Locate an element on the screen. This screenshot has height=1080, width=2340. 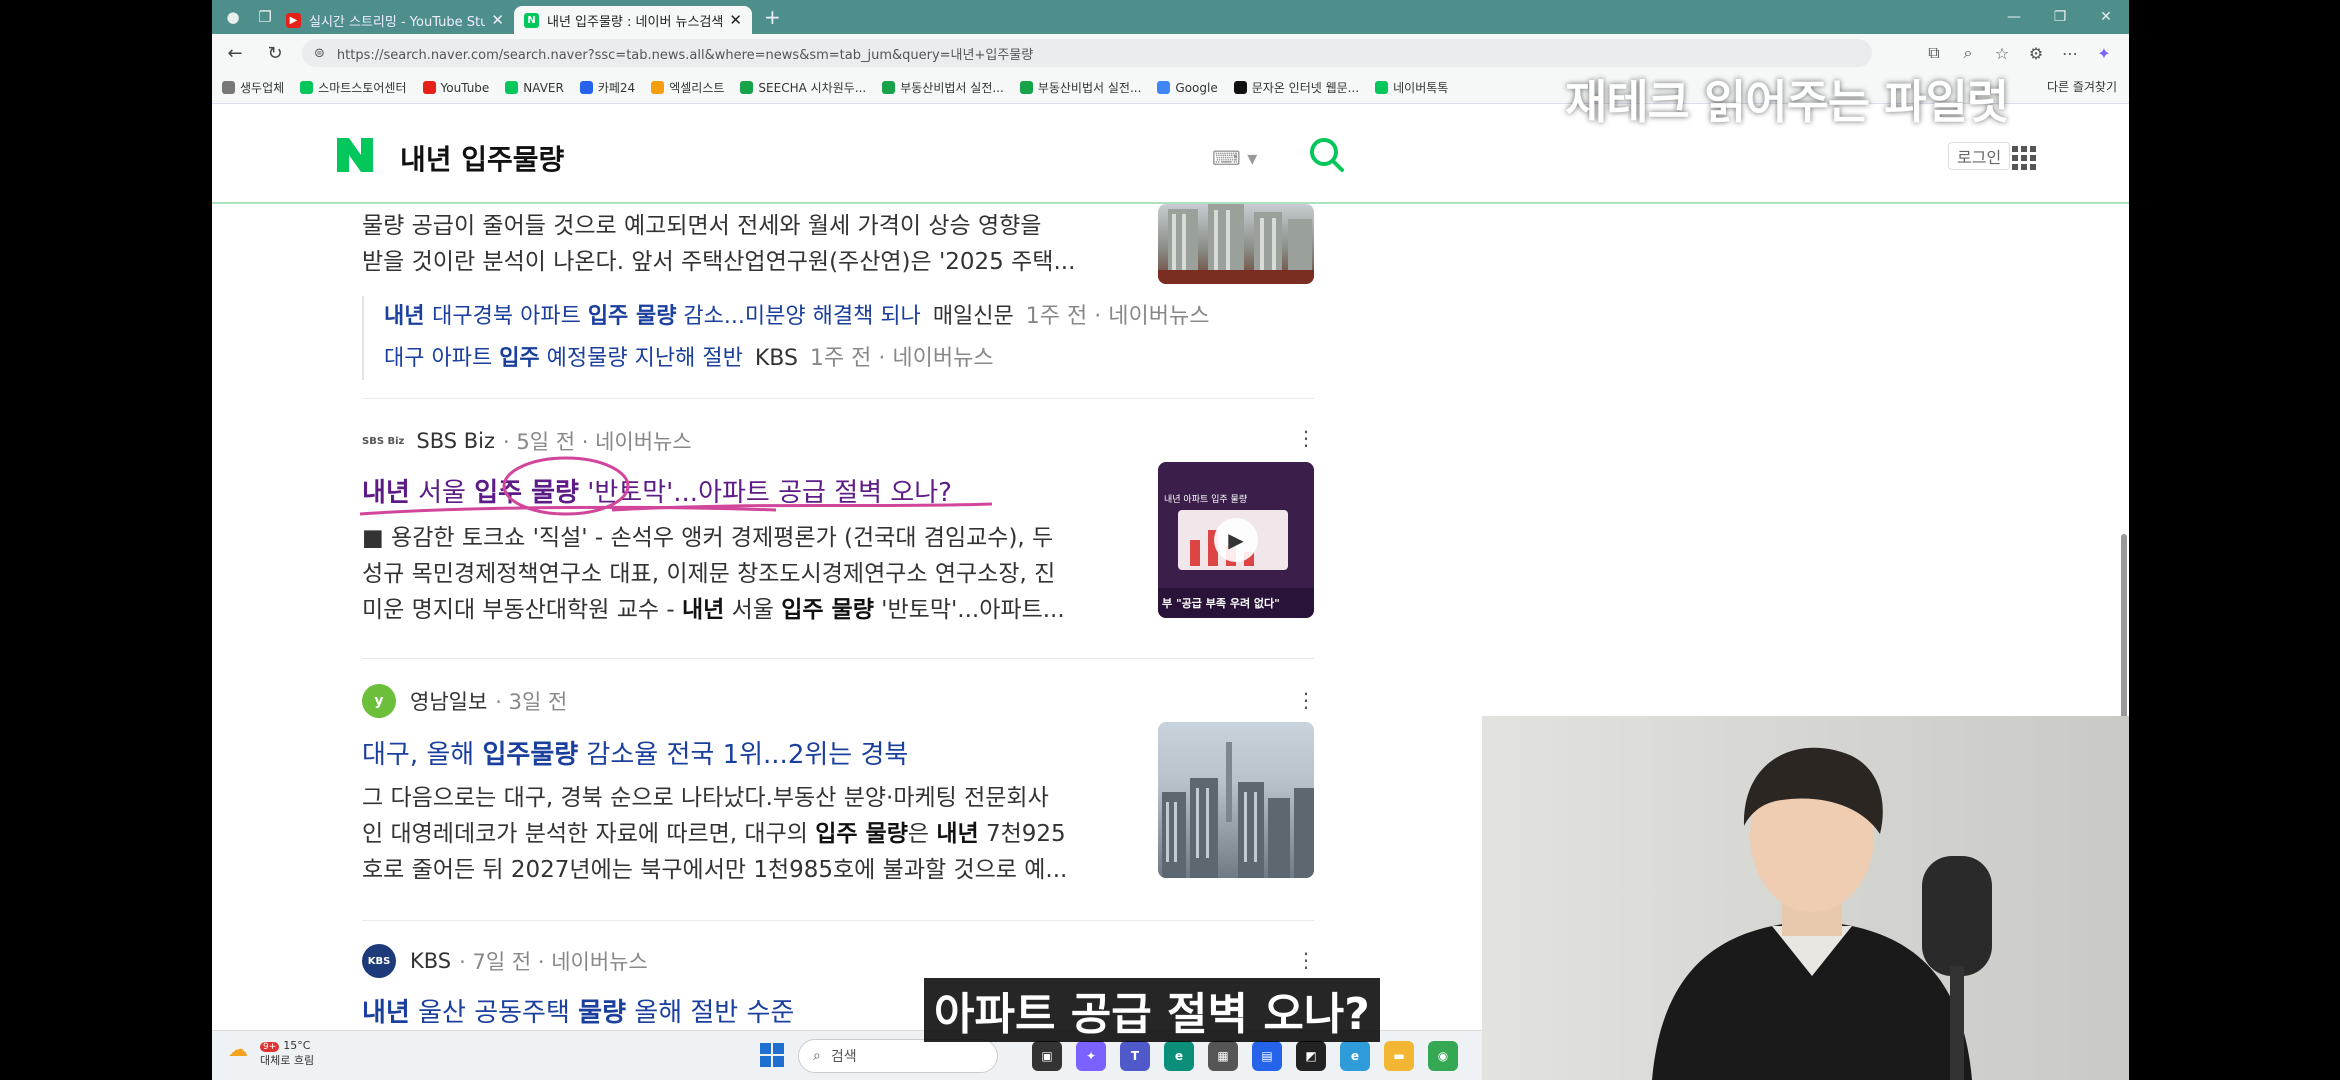
bookmark-item: 카페24 is located at coordinates (607, 87).